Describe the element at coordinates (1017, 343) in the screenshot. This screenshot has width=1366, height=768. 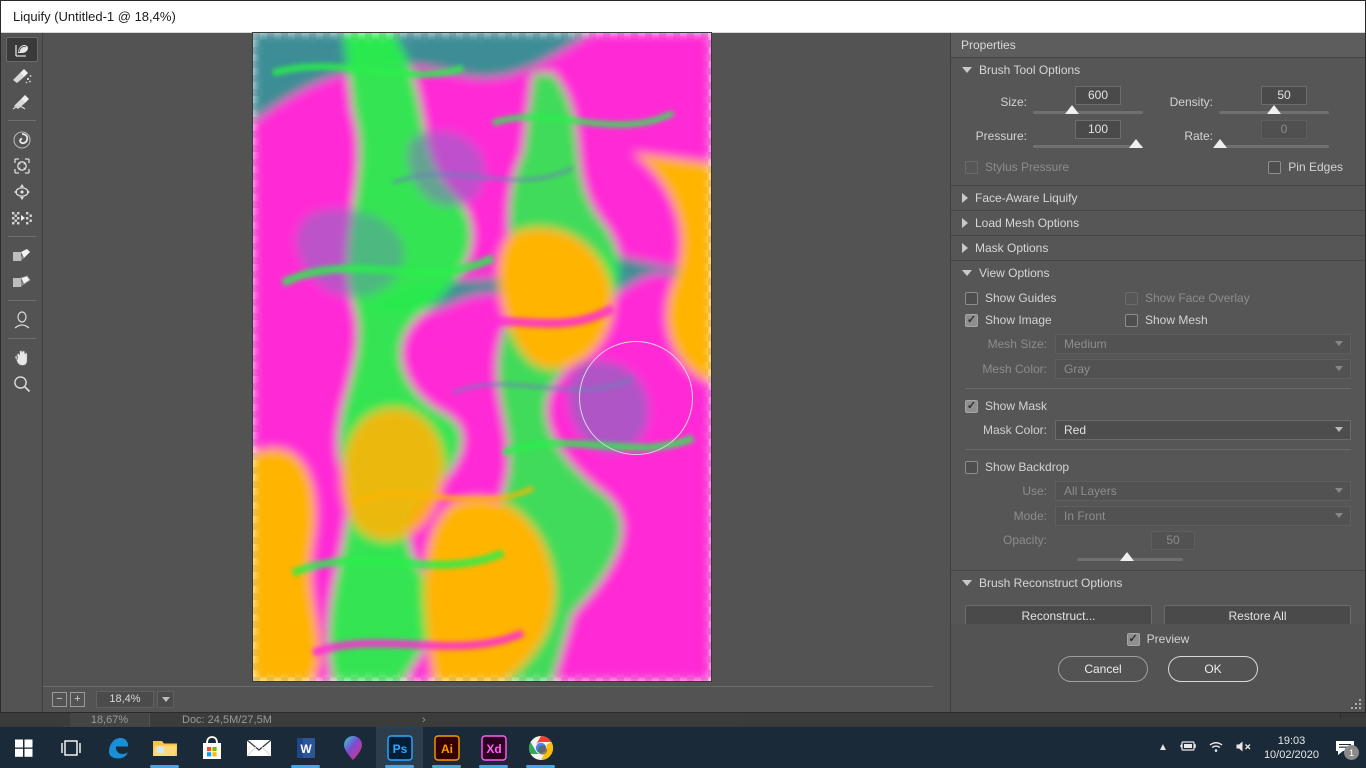
I see `mesh-size-label: Mesh Size:` at that location.